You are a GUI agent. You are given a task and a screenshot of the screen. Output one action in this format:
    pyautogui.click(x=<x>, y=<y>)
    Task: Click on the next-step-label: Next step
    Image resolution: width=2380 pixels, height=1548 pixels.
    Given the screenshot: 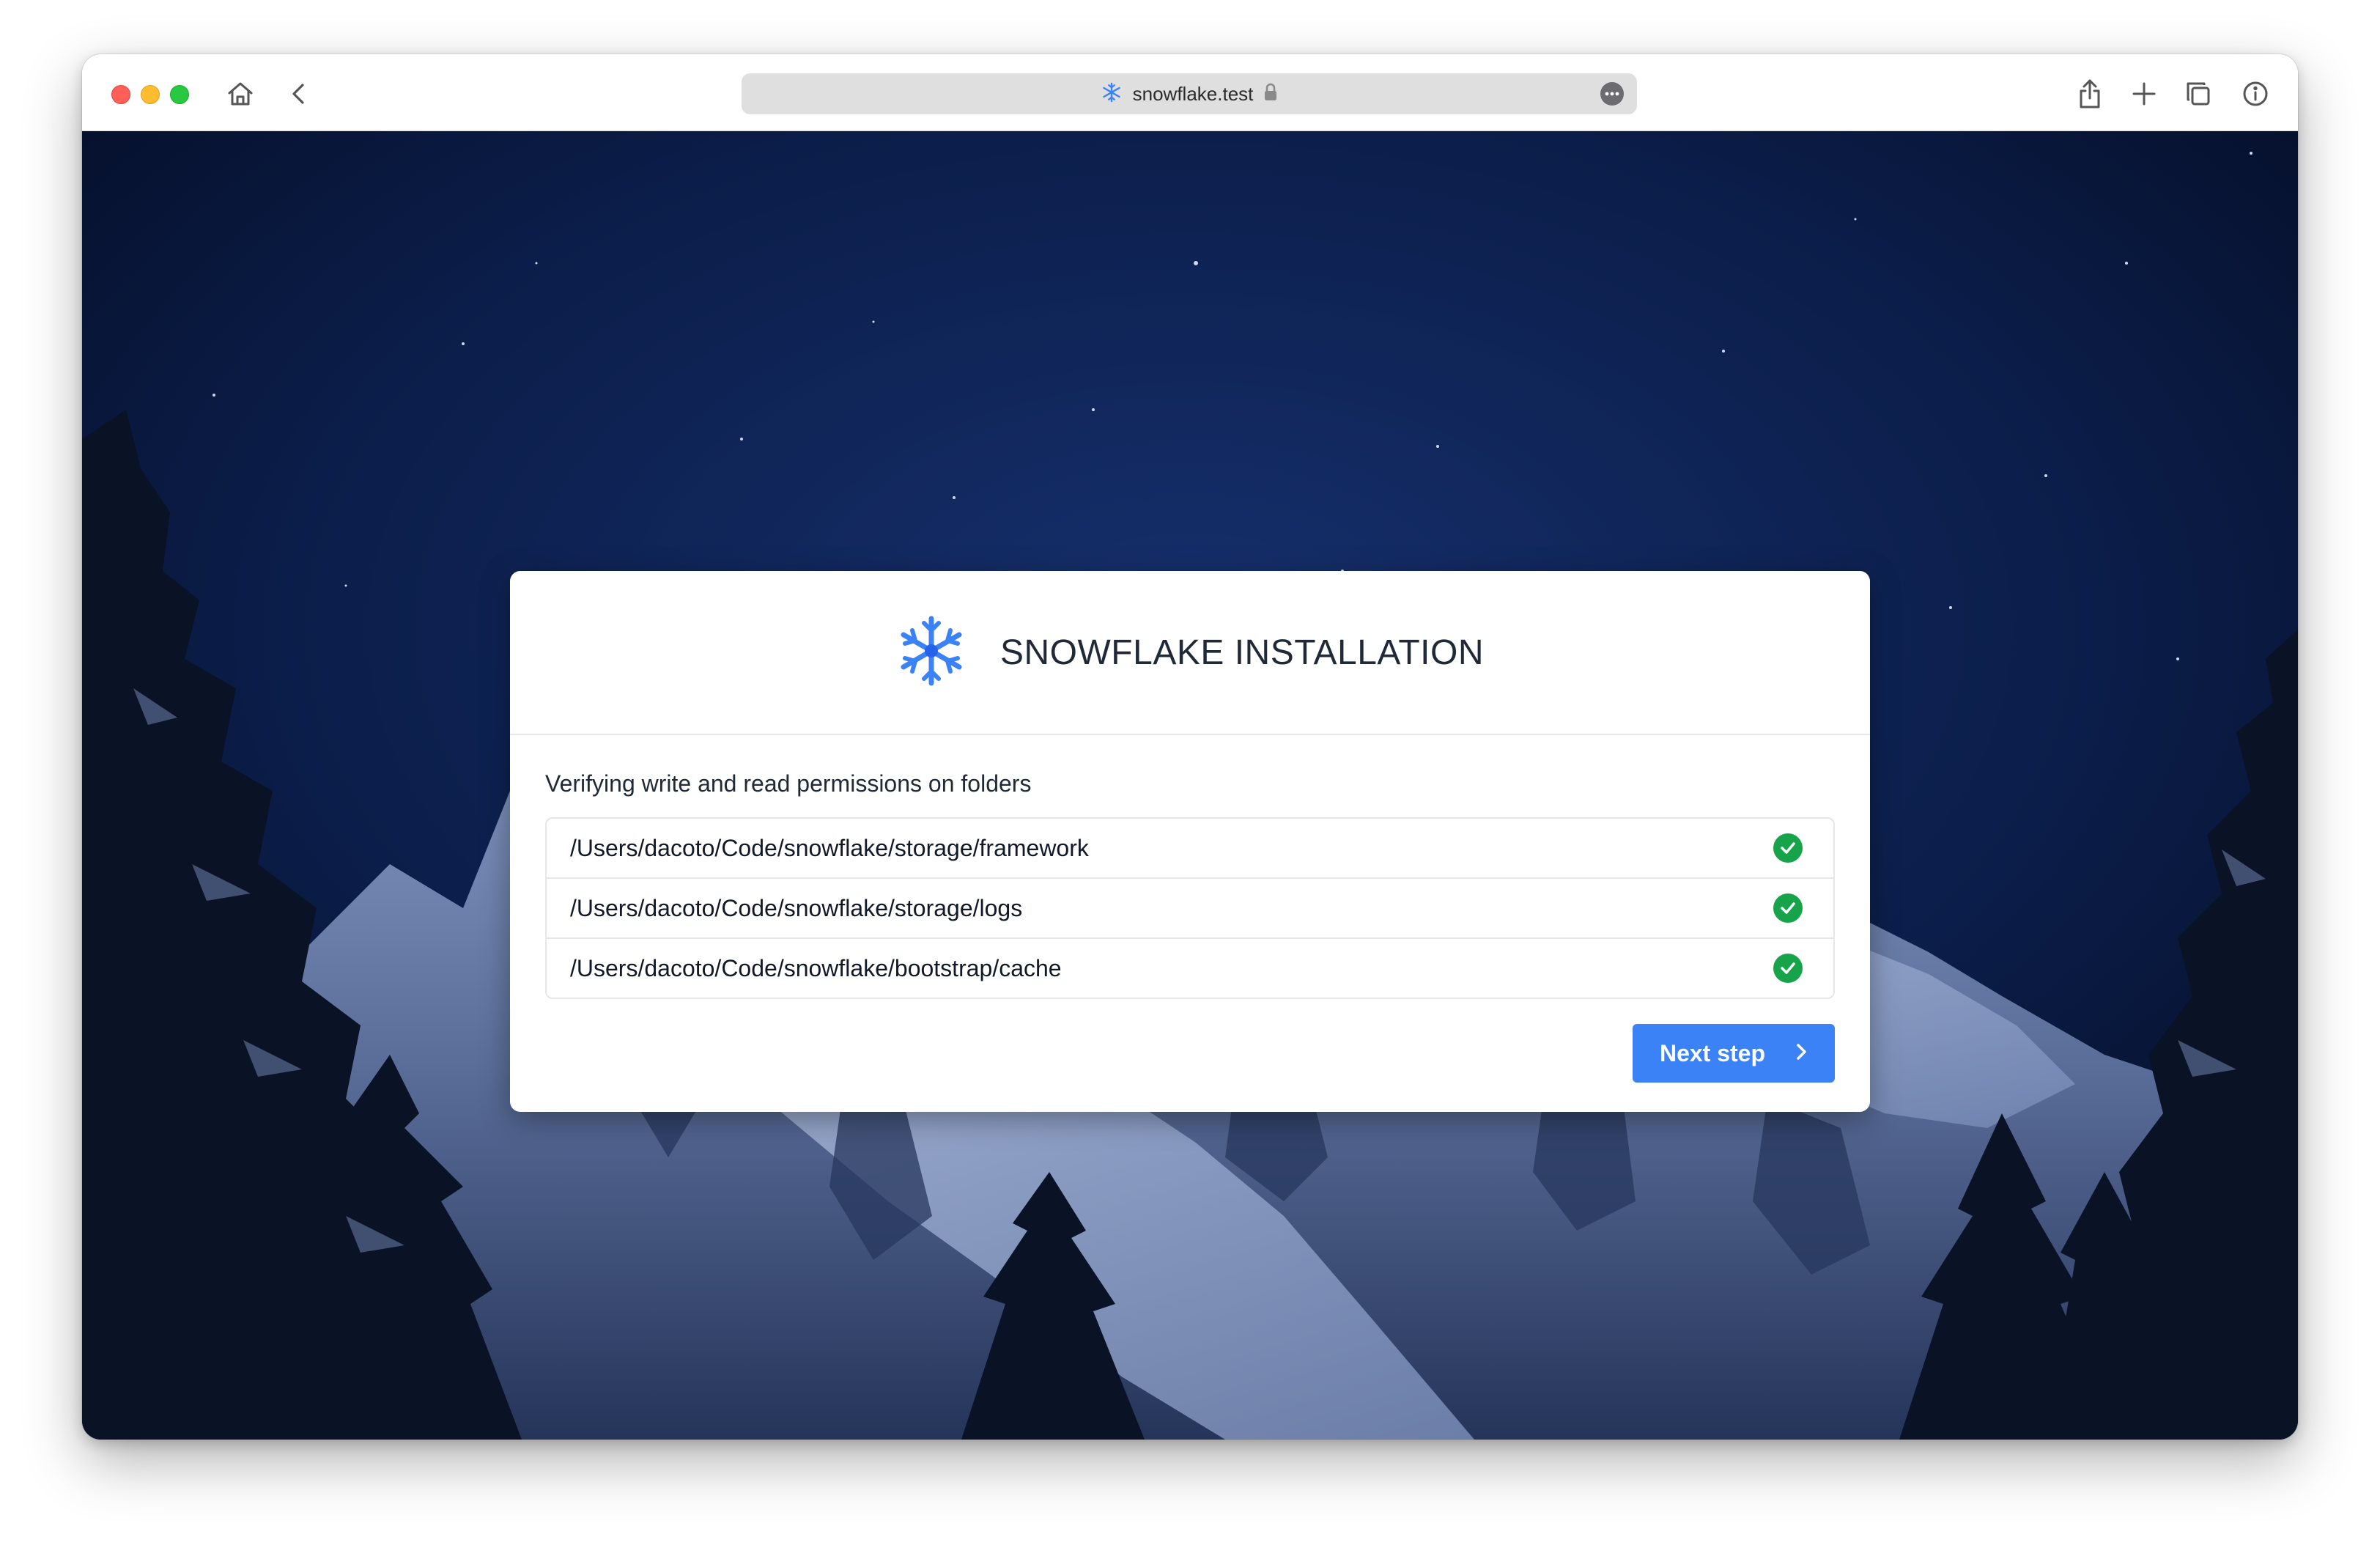 What is the action you would take?
    pyautogui.click(x=1712, y=1052)
    